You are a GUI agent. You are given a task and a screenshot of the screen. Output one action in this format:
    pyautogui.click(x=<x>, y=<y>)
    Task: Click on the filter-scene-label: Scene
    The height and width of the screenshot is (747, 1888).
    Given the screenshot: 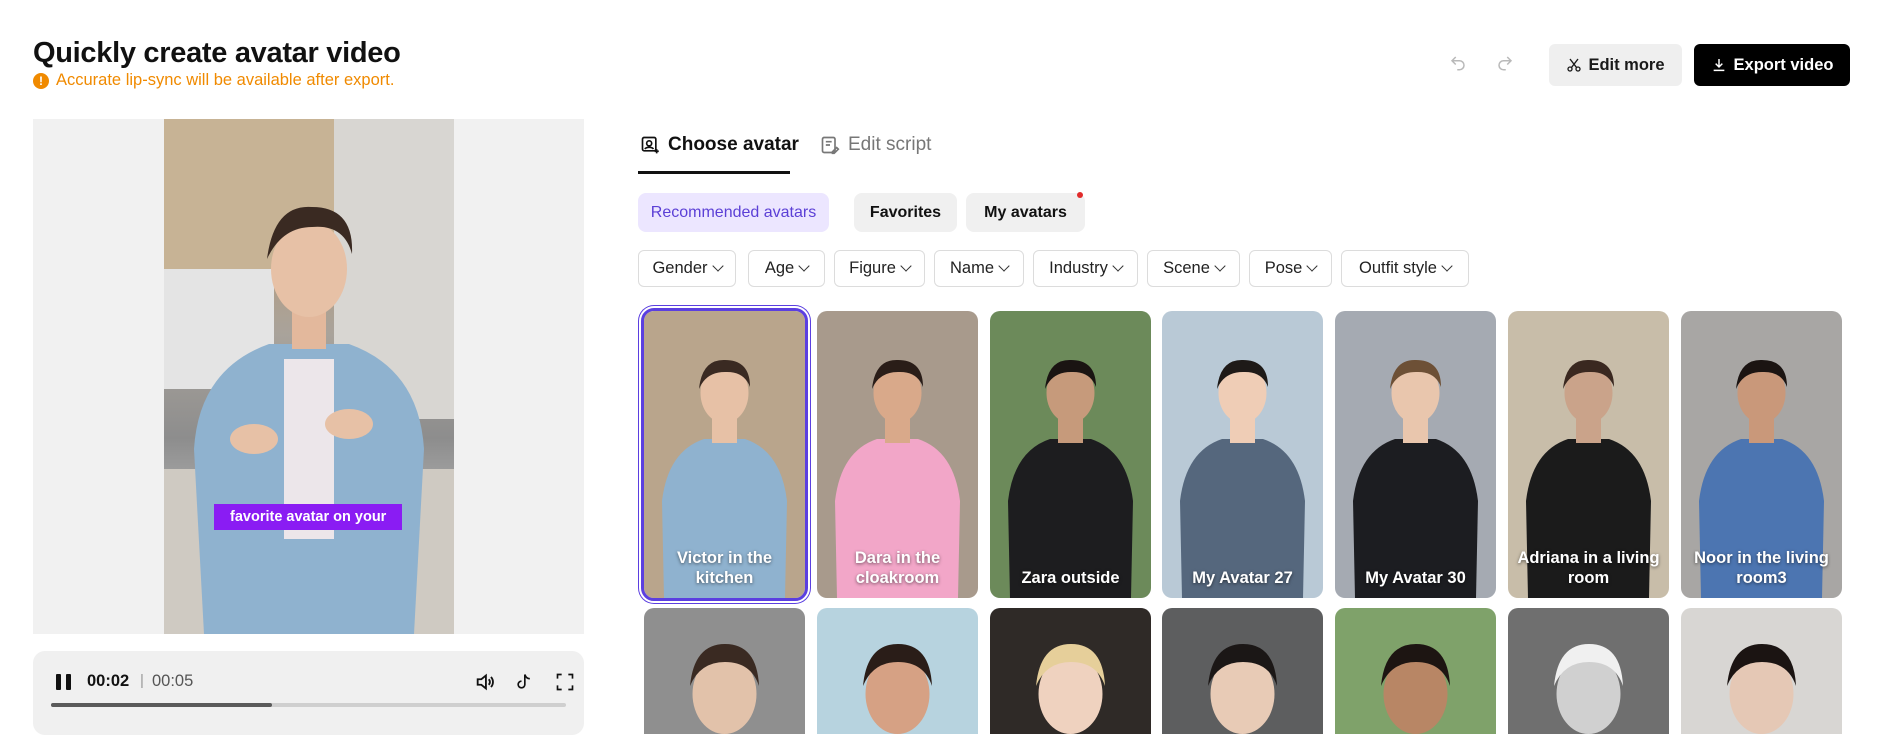 What is the action you would take?
    pyautogui.click(x=1186, y=268)
    